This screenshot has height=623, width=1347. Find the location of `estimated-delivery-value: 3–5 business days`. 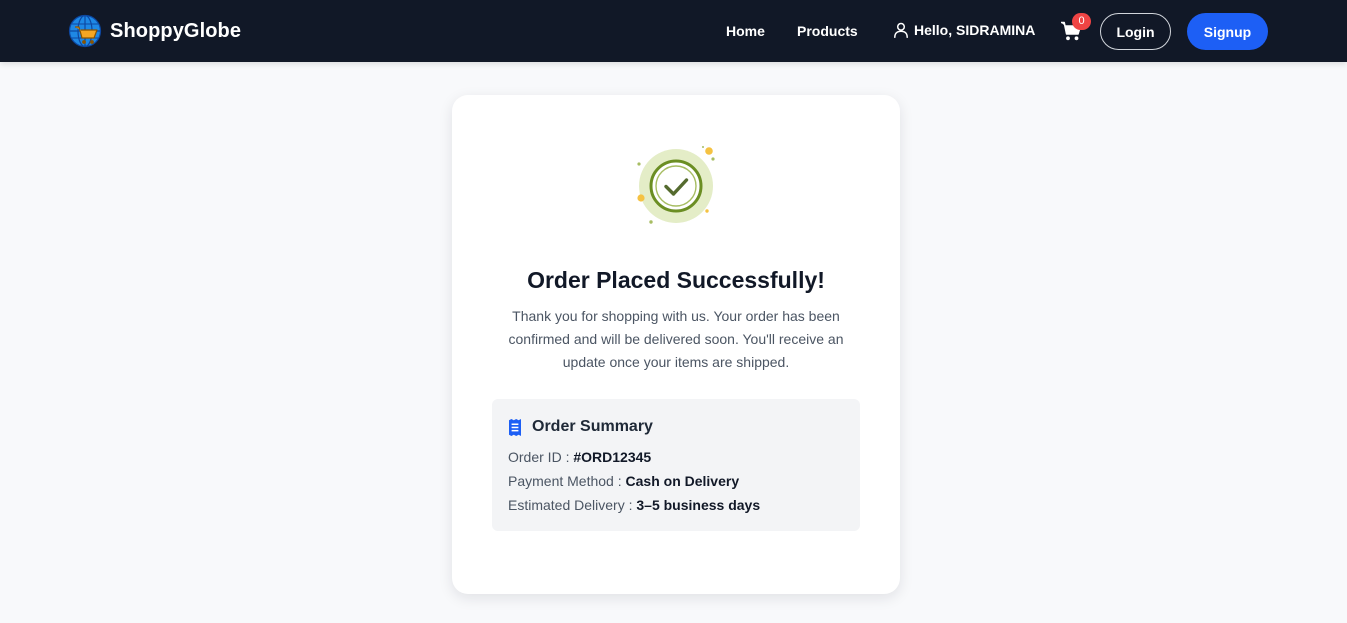

estimated-delivery-value: 3–5 business days is located at coordinates (698, 505).